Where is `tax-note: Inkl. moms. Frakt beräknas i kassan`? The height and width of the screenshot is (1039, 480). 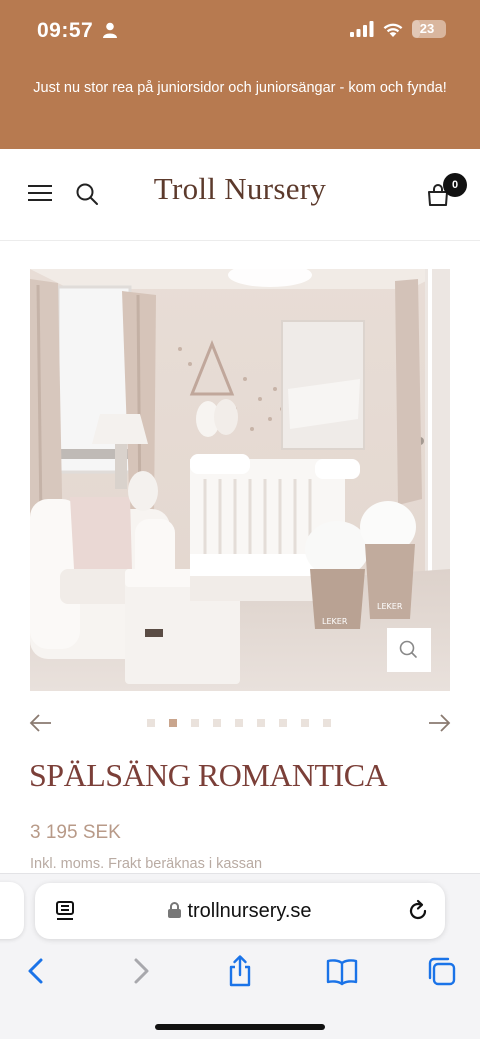
tax-note: Inkl. moms. Frakt beräknas i kassan is located at coordinates (146, 864).